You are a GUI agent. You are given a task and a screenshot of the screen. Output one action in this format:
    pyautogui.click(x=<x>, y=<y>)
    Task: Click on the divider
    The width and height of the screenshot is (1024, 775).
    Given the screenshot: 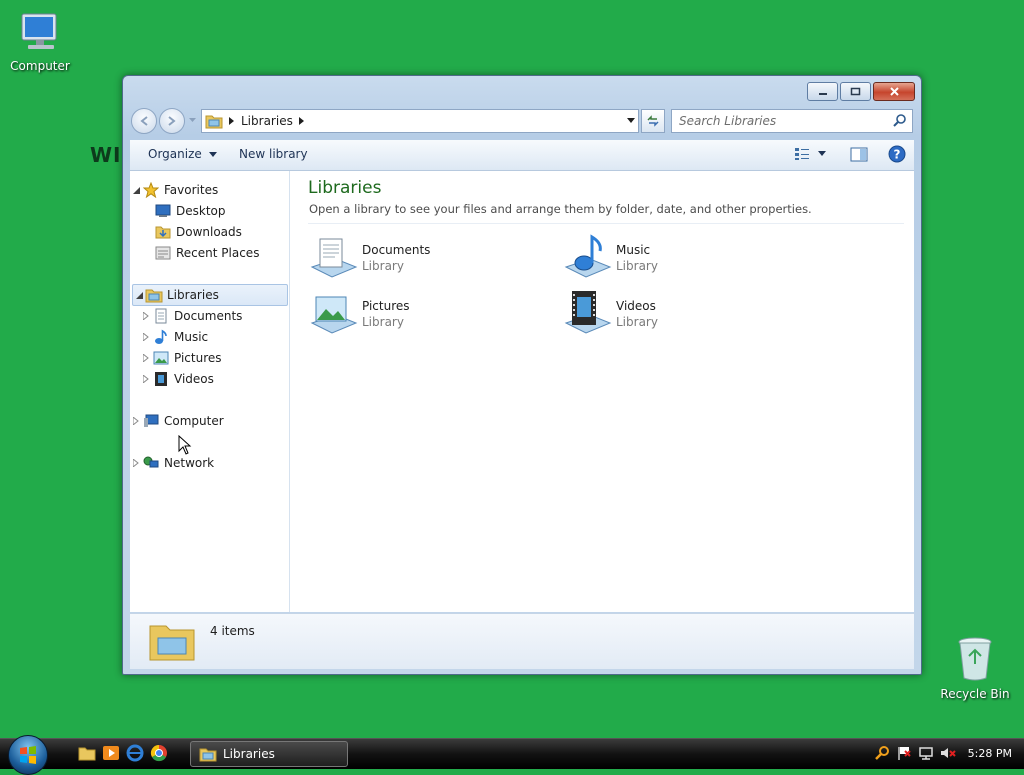 What is the action you would take?
    pyautogui.click(x=606, y=223)
    